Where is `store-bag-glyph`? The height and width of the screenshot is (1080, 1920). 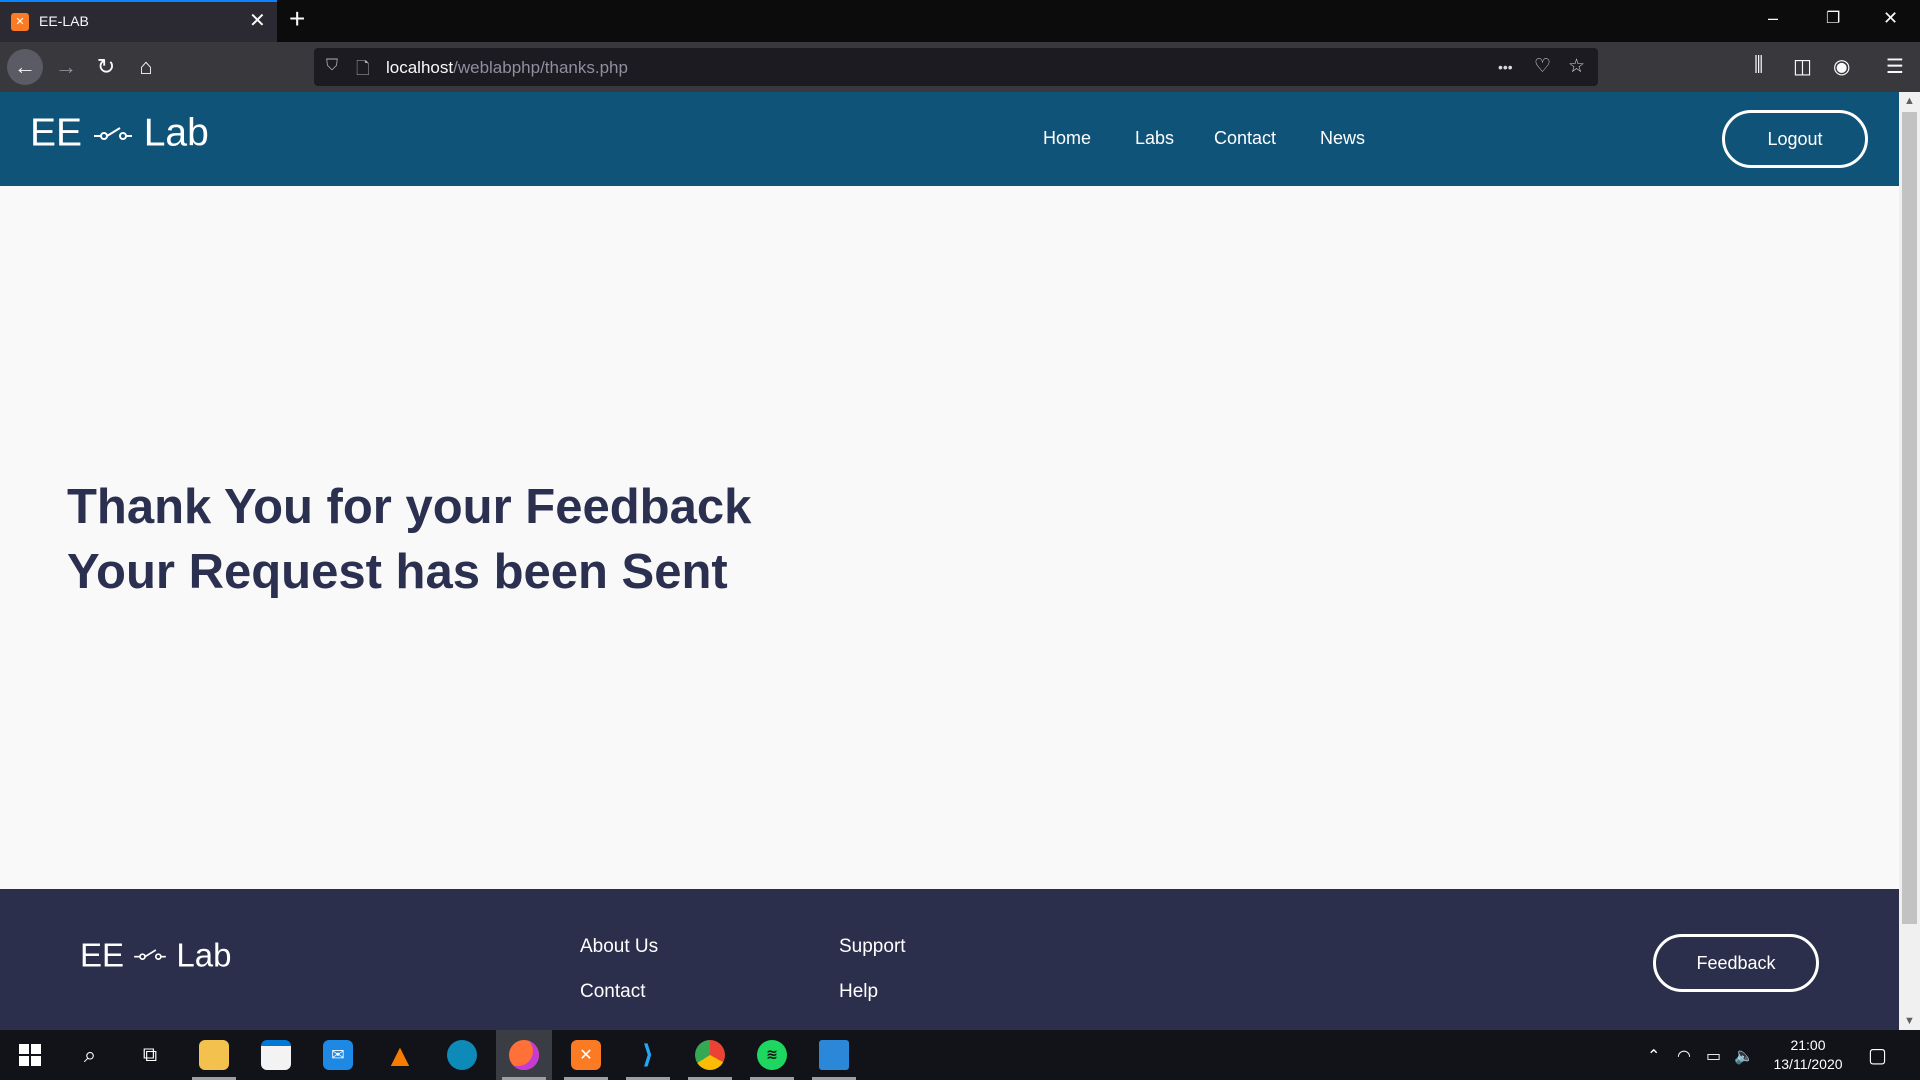
store-bag-glyph is located at coordinates (276, 1054).